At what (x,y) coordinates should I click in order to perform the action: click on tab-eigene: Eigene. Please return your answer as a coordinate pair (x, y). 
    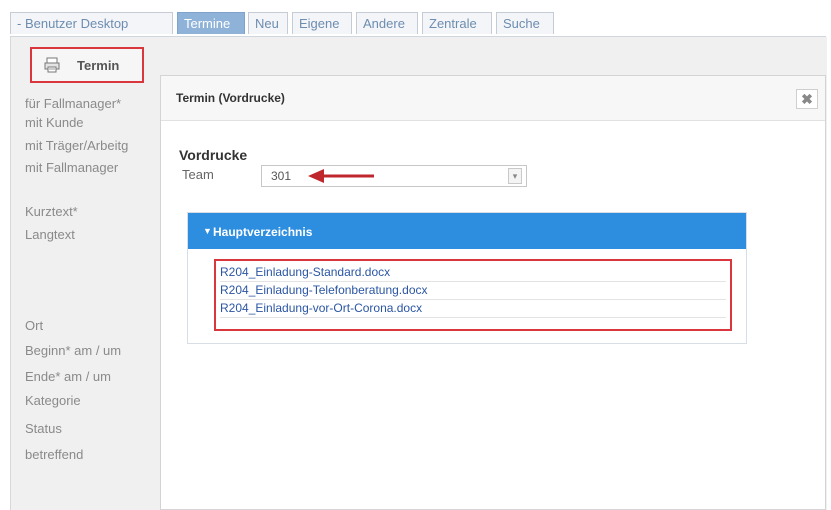
    Looking at the image, I should click on (322, 23).